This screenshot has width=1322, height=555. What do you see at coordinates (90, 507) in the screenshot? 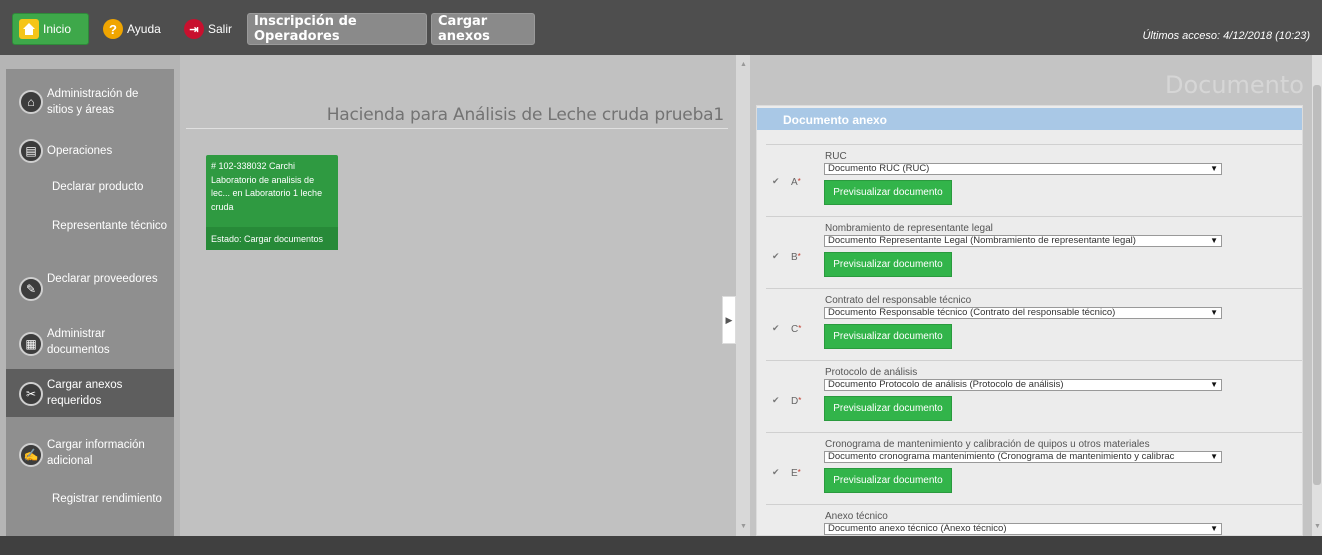
I see `sidebar-item-registrar-rendimiento: Registrar rendimiento` at bounding box center [90, 507].